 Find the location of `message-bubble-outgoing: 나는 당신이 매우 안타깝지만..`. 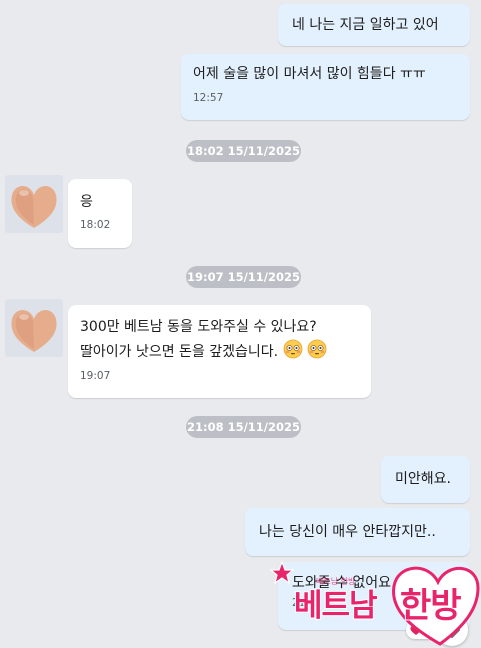

message-bubble-outgoing: 나는 당신이 매우 안타깝지만.. is located at coordinates (357, 532).